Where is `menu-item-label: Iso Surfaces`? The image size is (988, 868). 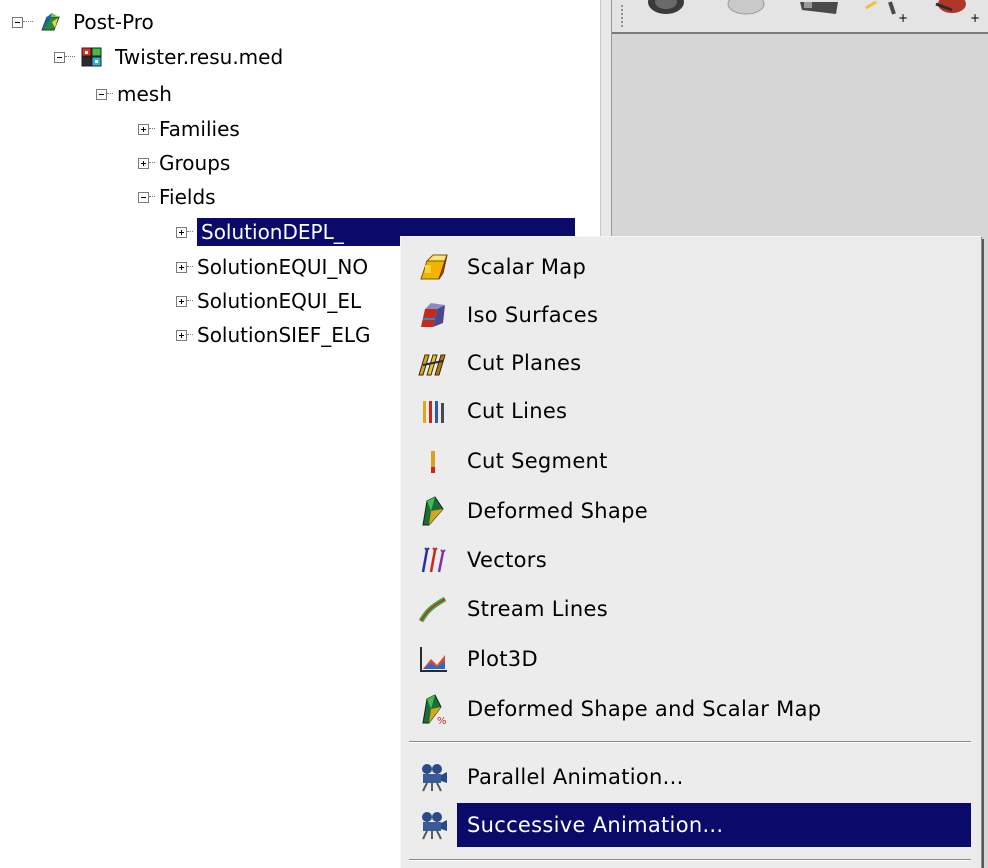
menu-item-label: Iso Surfaces is located at coordinates (533, 315).